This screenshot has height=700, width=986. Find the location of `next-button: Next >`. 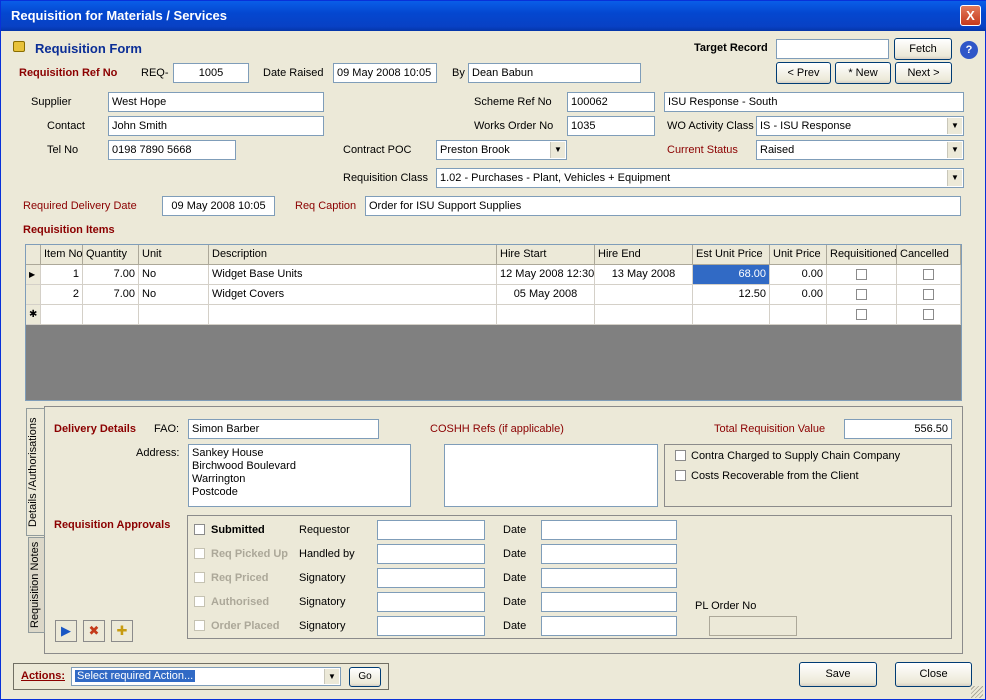

next-button: Next > is located at coordinates (923, 73).